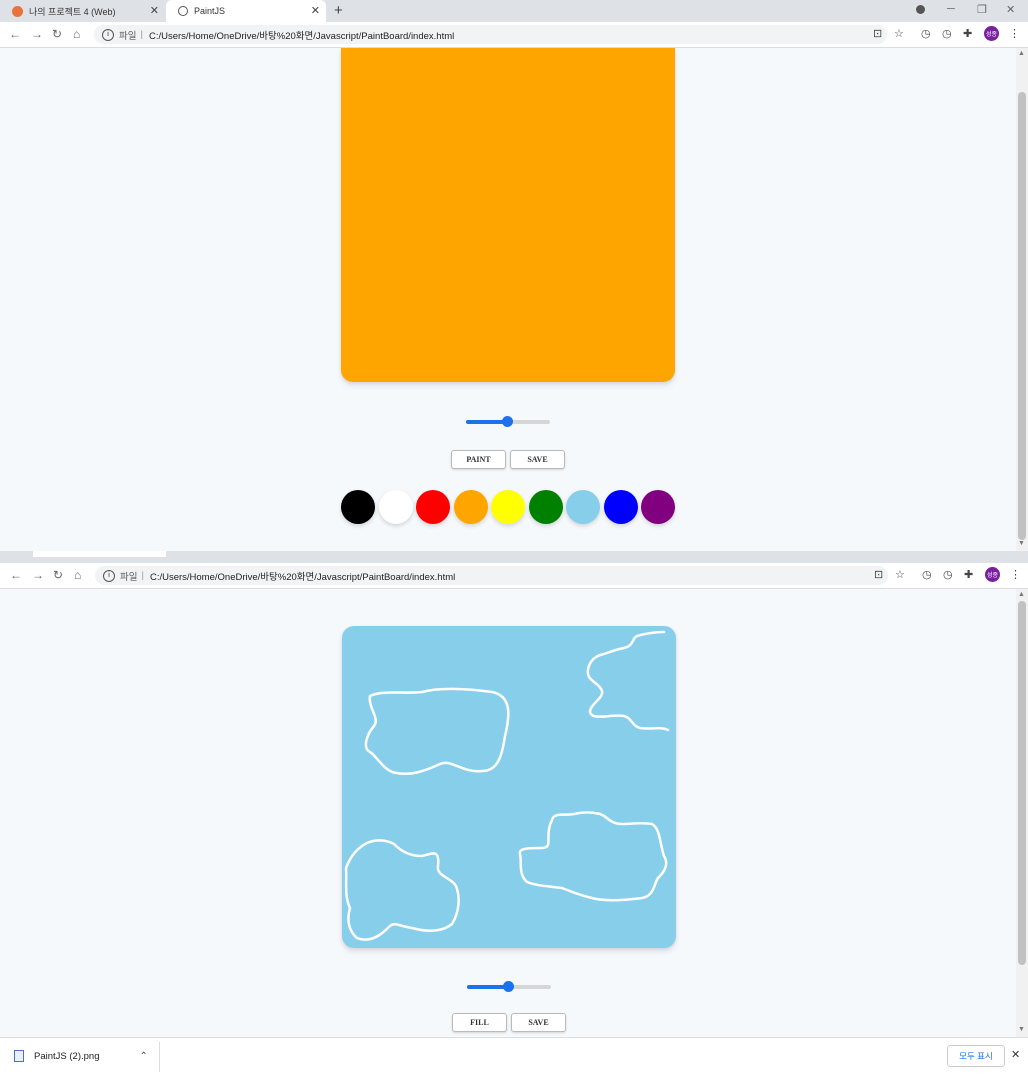  What do you see at coordinates (159, 1057) in the screenshot?
I see `divider` at bounding box center [159, 1057].